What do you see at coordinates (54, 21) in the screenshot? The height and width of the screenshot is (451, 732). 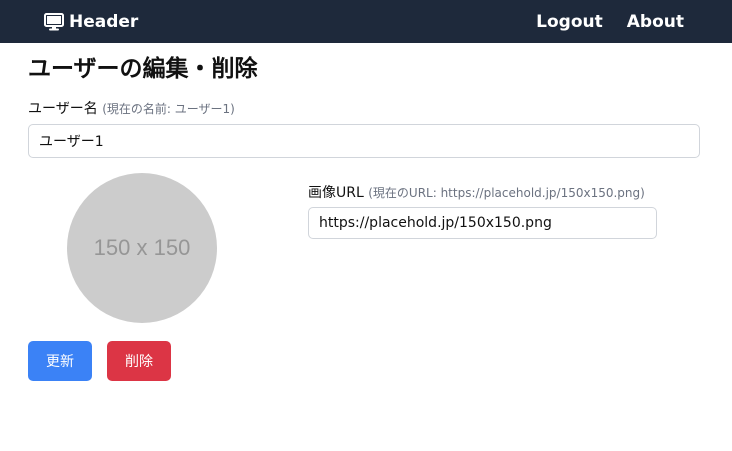 I see `monitor-icon` at bounding box center [54, 21].